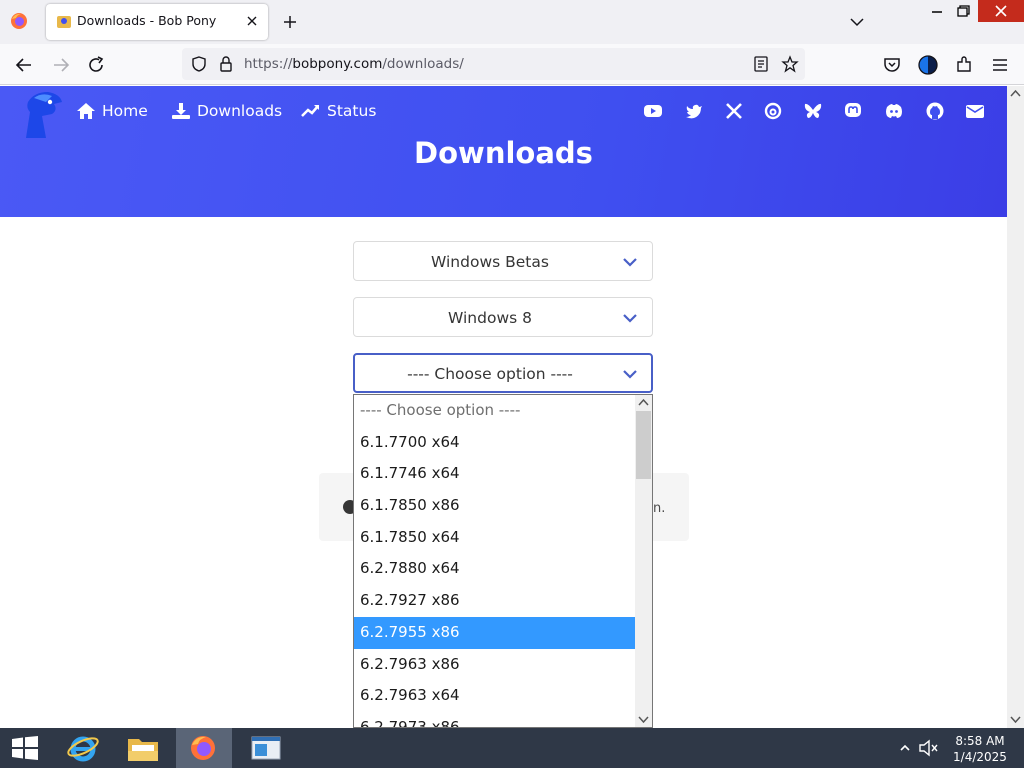 This screenshot has width=1024, height=768. I want to click on os-select-value: Windows 8, so click(490, 318).